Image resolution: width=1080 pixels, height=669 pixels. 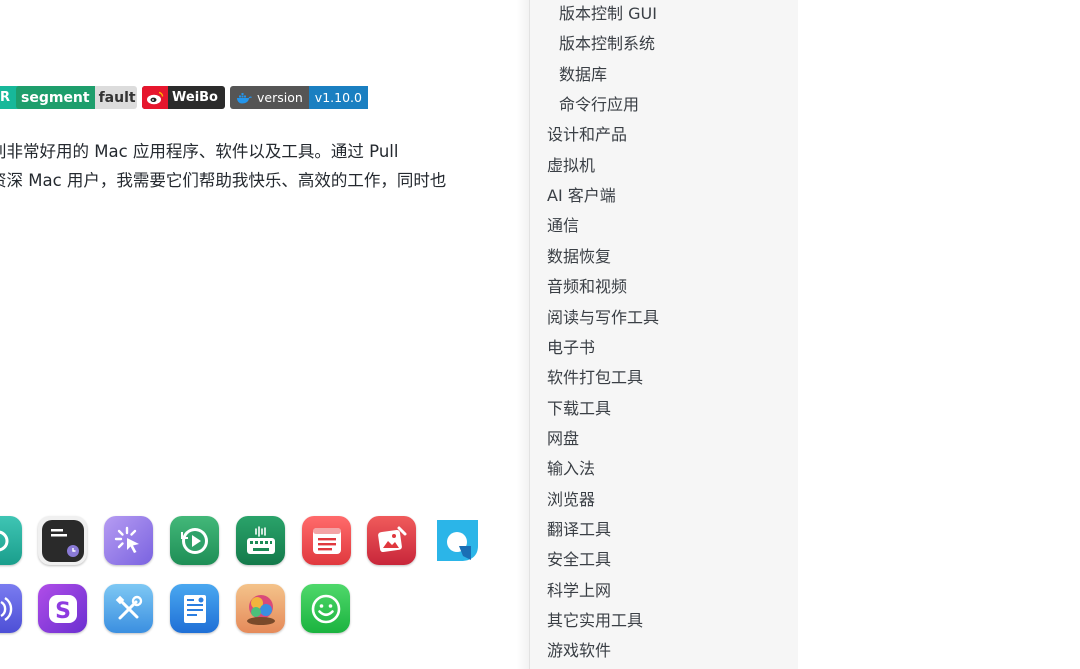 I want to click on toc-item: 版本控制 GUI, so click(x=608, y=14).